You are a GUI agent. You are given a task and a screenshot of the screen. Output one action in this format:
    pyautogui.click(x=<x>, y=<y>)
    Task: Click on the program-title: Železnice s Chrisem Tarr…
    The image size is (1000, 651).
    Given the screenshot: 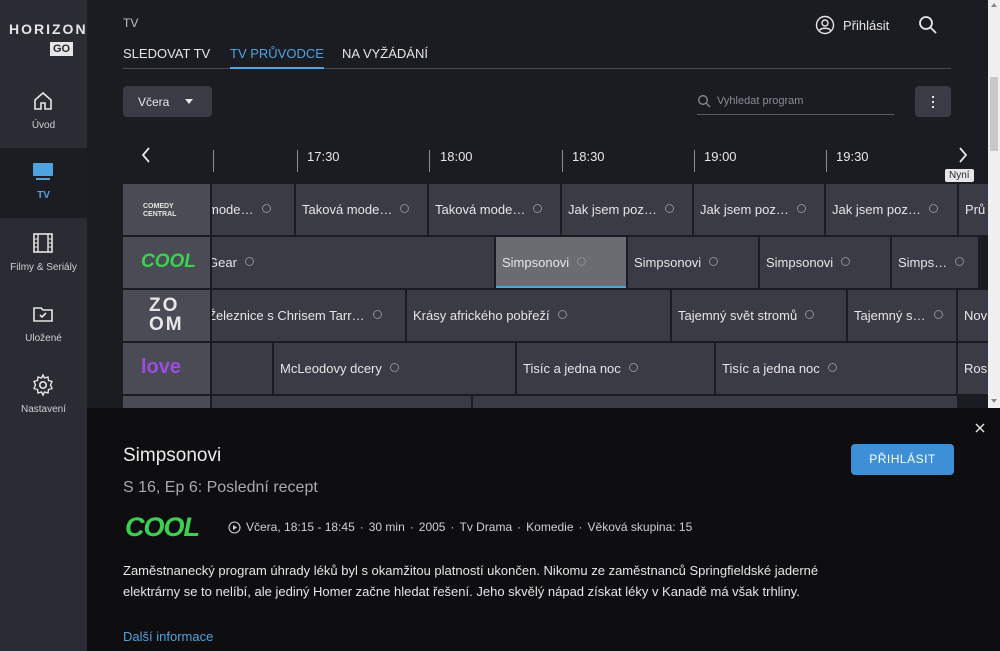 What is the action you would take?
    pyautogui.click(x=288, y=315)
    